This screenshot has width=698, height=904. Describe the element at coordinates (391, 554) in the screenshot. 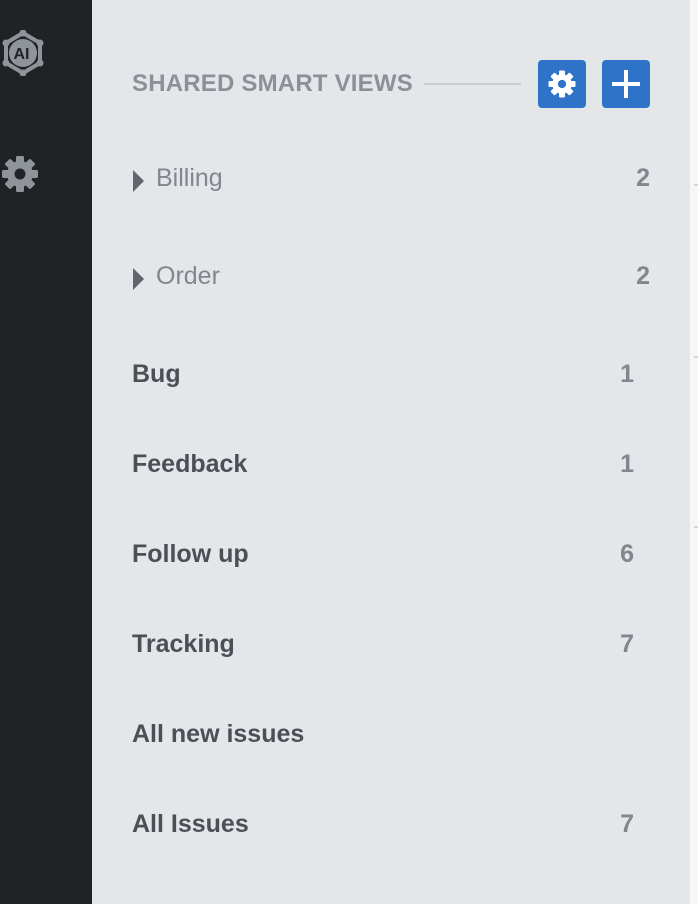

I see `view-item-follow-up: Follow up 6` at that location.